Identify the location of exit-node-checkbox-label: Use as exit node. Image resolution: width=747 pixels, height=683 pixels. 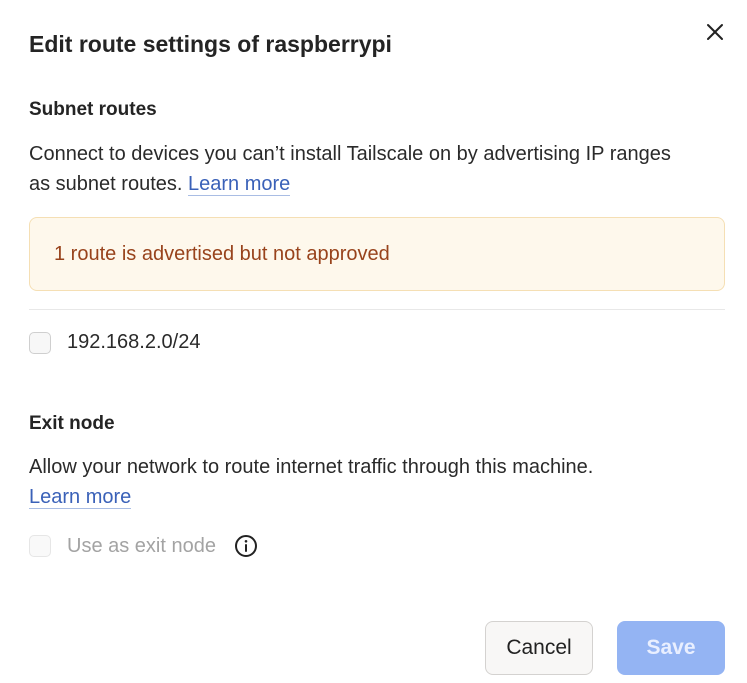
(141, 545).